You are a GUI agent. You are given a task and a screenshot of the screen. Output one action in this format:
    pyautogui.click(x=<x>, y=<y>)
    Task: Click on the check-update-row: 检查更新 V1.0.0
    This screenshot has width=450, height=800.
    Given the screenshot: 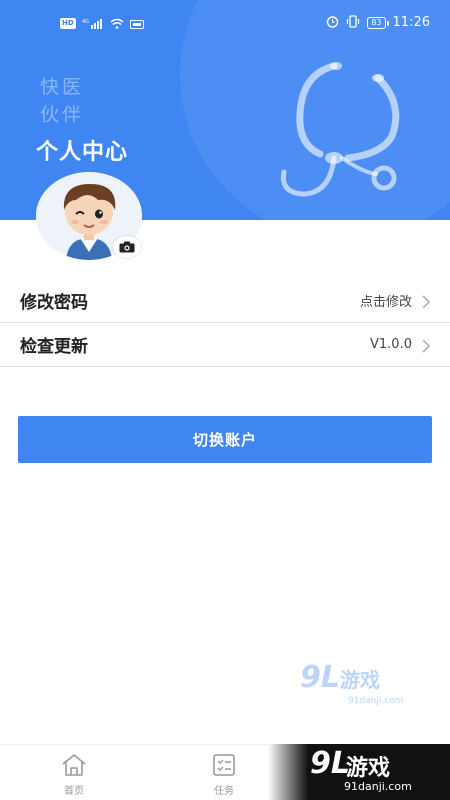 What is the action you would take?
    pyautogui.click(x=225, y=345)
    